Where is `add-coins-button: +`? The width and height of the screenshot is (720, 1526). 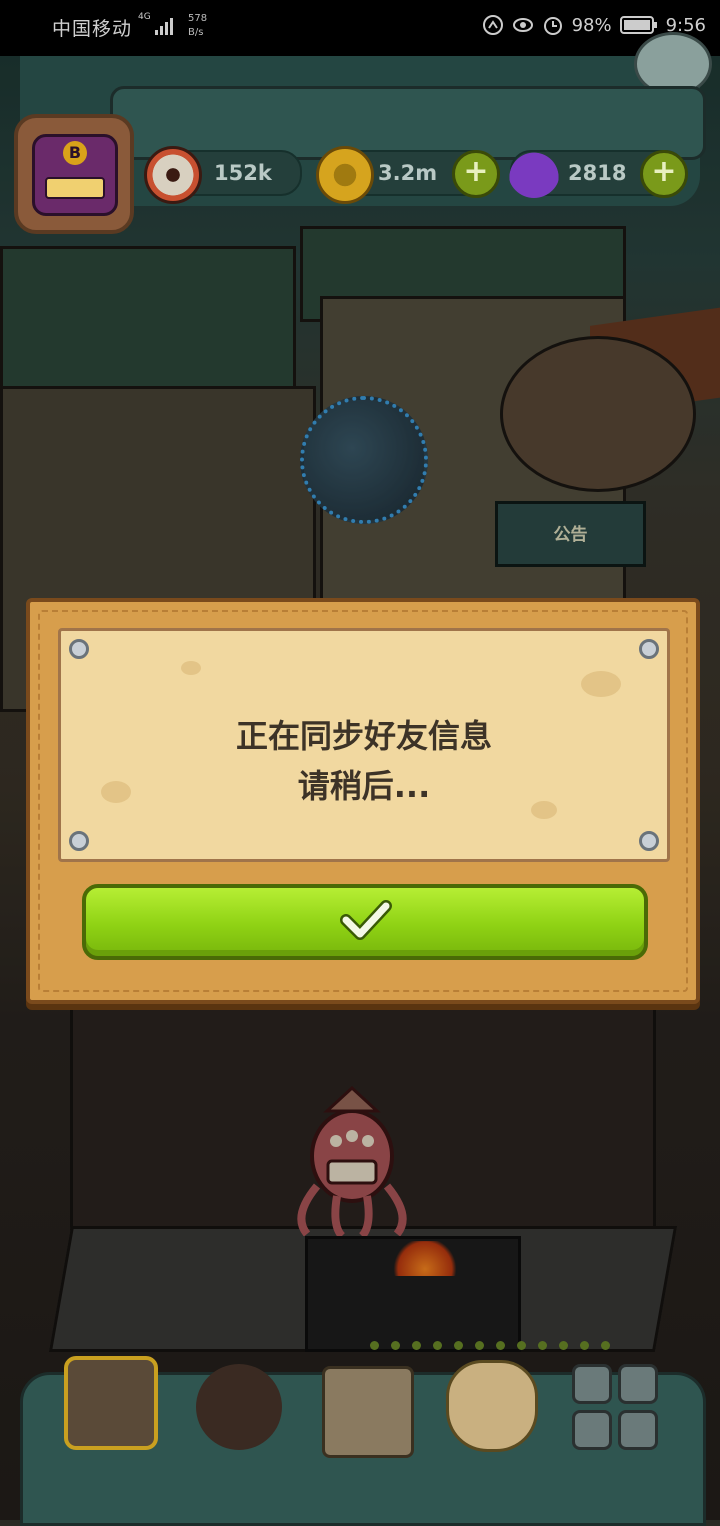 add-coins-button: + is located at coordinates (476, 174).